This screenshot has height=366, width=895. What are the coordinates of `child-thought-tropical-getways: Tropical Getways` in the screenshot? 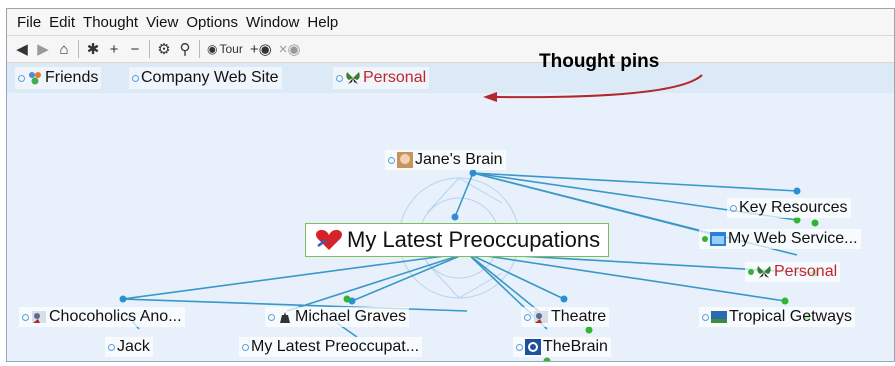 It's located at (777, 317).